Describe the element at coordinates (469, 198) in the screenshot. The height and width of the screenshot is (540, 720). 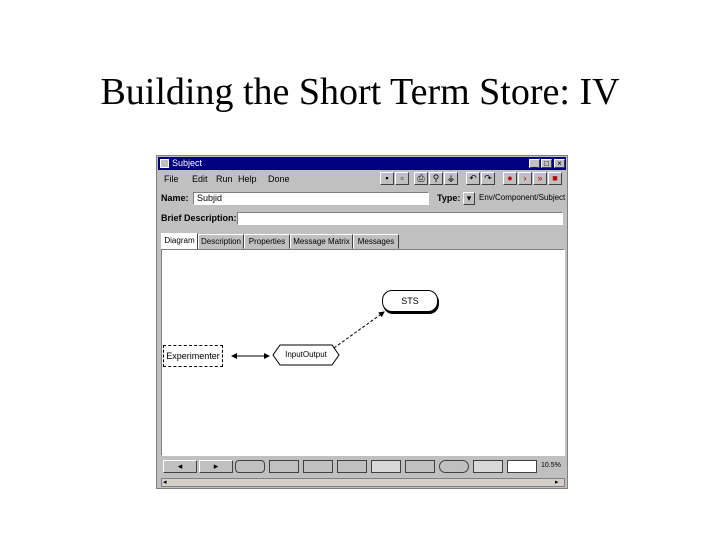
I see `type-dropdown-icon: ▾` at that location.